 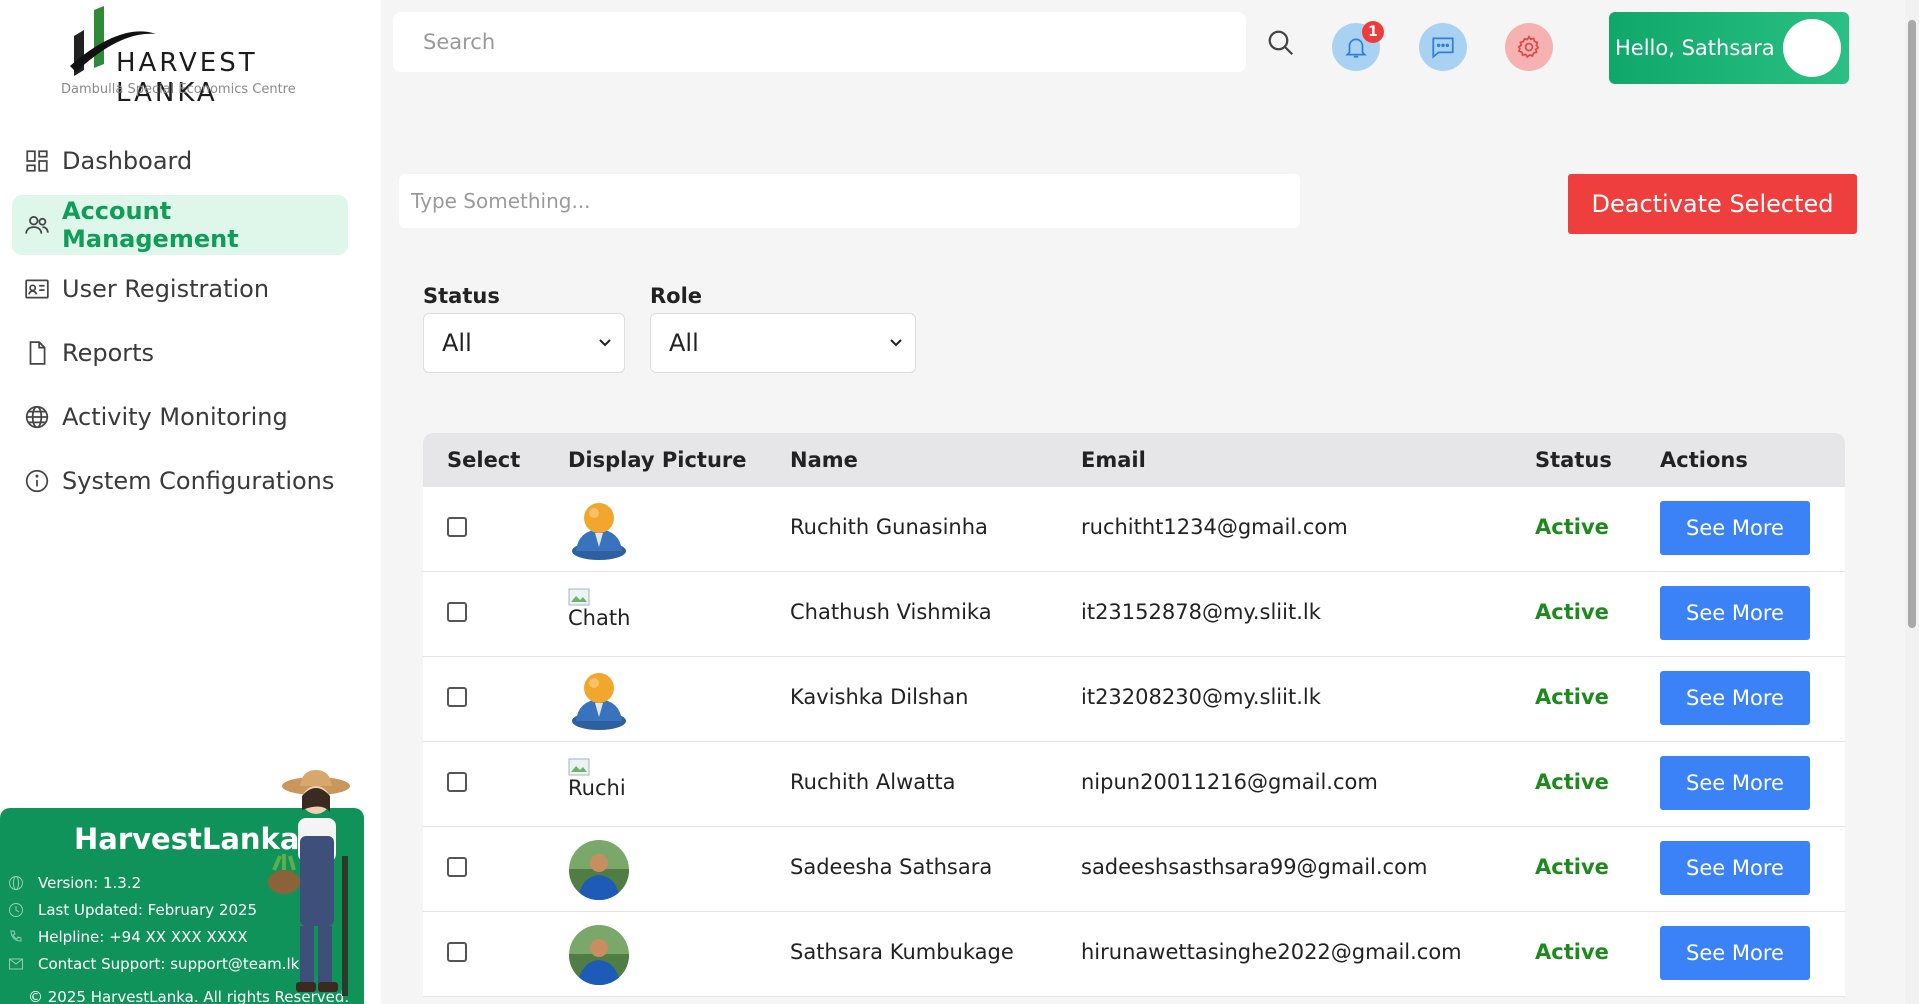 What do you see at coordinates (1373, 32) in the screenshot?
I see `notification-badge: 1` at bounding box center [1373, 32].